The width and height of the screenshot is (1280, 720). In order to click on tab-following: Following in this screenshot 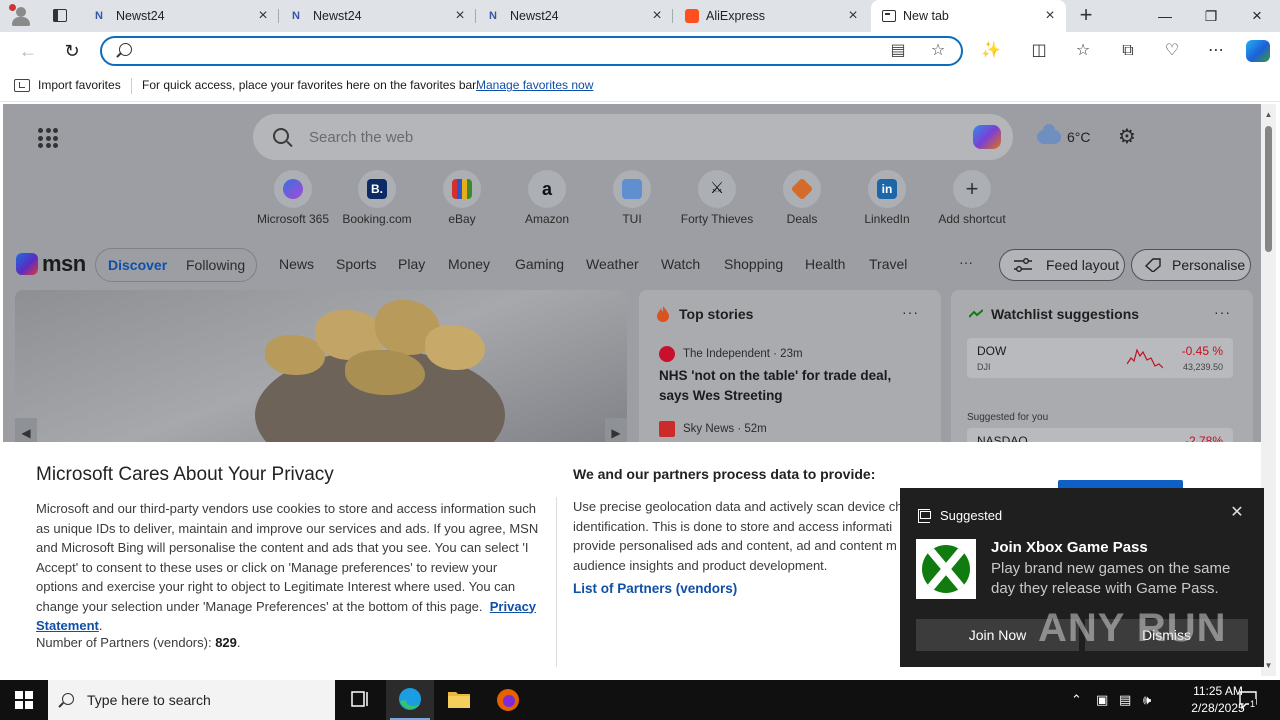, I will do `click(215, 265)`.